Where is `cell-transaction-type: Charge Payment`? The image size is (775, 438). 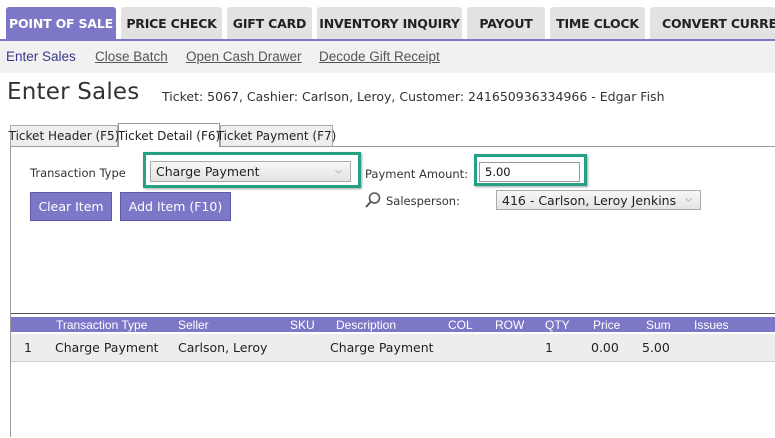 cell-transaction-type: Charge Payment is located at coordinates (107, 347).